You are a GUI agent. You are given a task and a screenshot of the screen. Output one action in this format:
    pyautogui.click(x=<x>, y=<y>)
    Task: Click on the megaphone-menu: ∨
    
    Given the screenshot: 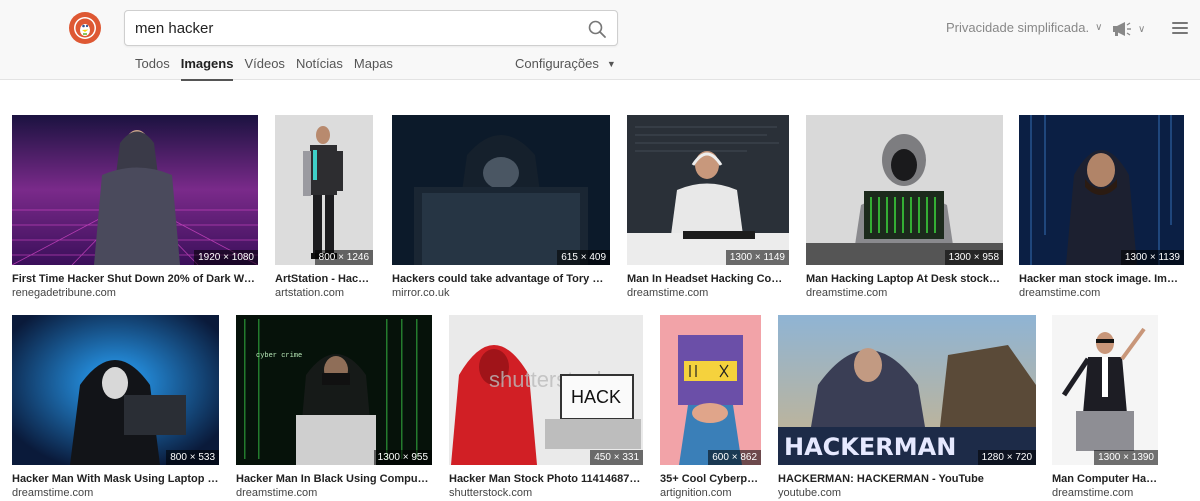 What is the action you would take?
    pyautogui.click(x=1128, y=29)
    